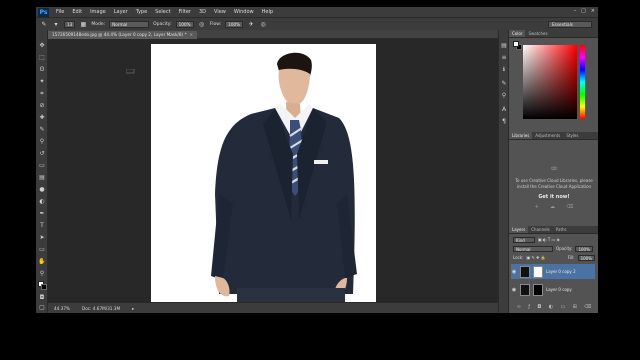  Describe the element at coordinates (42, 202) in the screenshot. I see `dodge-tool-icon: ◐` at that location.